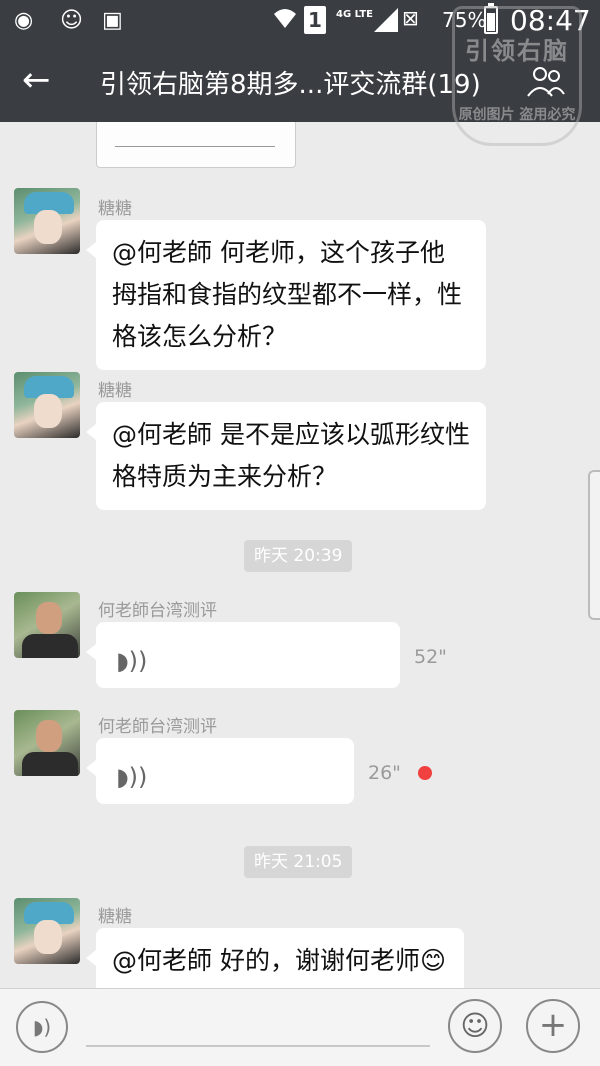 Image resolution: width=600 pixels, height=1066 pixels. What do you see at coordinates (291, 434) in the screenshot?
I see `message-line: @何老師 是不是应该以弧形纹性` at bounding box center [291, 434].